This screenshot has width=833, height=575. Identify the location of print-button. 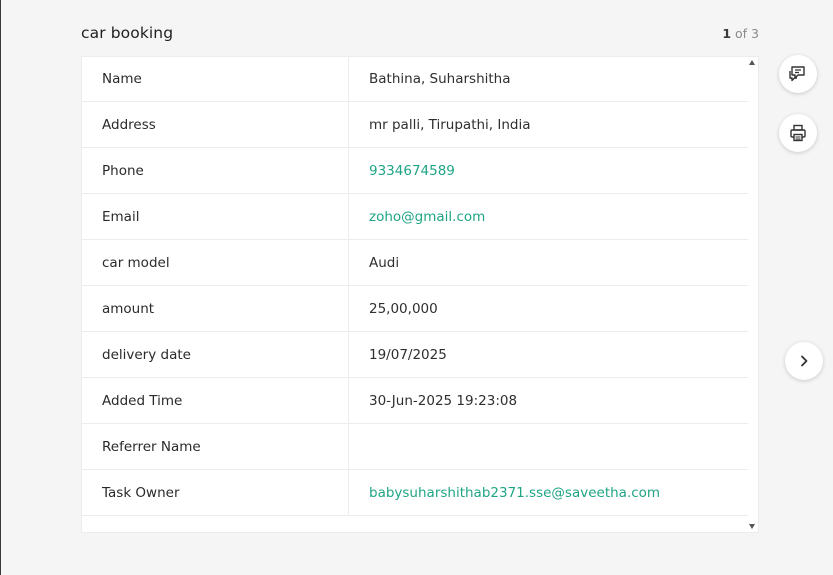
(798, 133).